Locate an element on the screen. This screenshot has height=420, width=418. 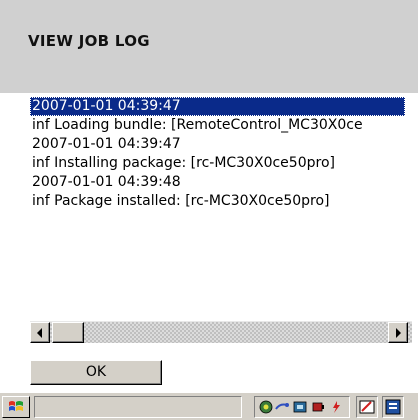
ok-button: OK is located at coordinates (96, 372).